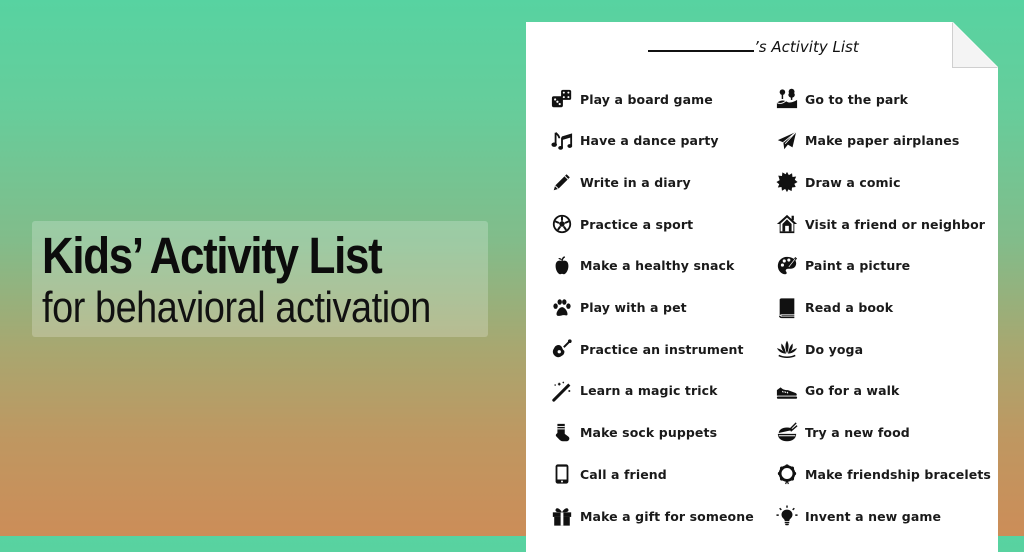 This screenshot has height=552, width=1024. I want to click on apple-icon, so click(562, 266).